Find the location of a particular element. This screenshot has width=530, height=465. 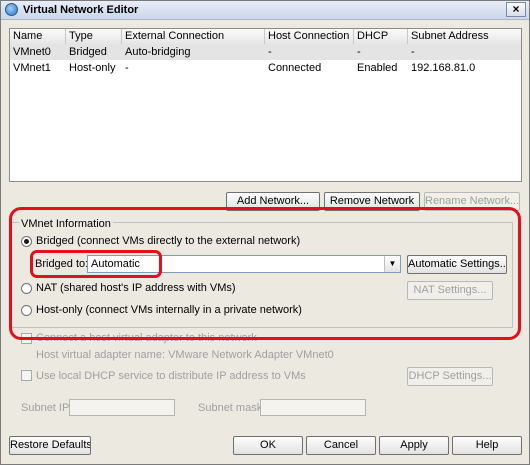

subnet-mask-label: Subnet mask: is located at coordinates (232, 408).